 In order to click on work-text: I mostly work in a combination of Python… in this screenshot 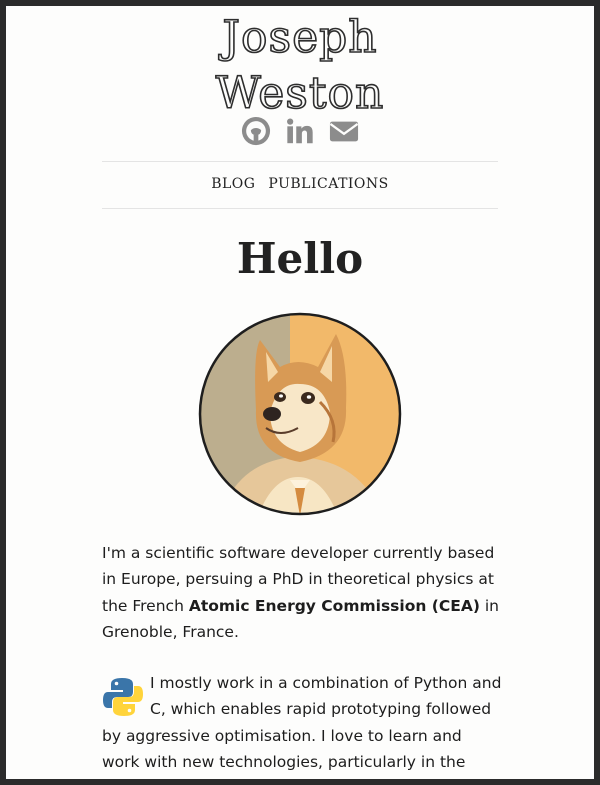, I will do `click(302, 722)`.